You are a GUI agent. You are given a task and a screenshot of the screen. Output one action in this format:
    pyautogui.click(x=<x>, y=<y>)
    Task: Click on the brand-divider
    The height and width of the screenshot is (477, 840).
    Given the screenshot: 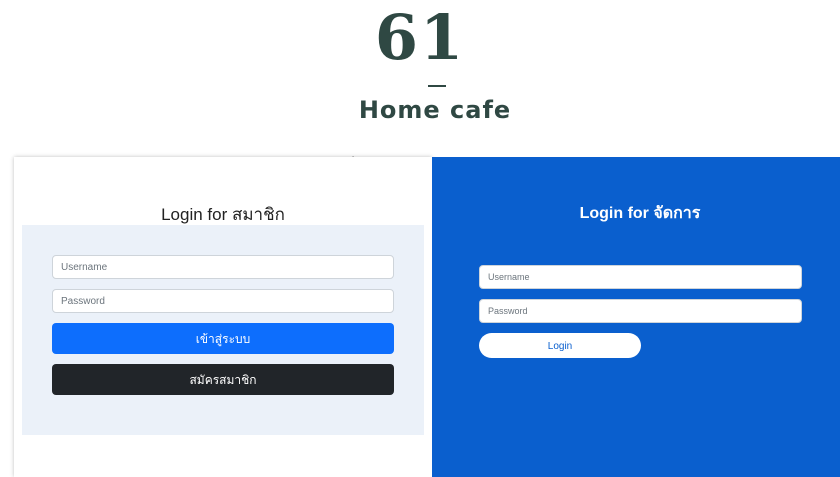 What is the action you would take?
    pyautogui.click(x=437, y=86)
    